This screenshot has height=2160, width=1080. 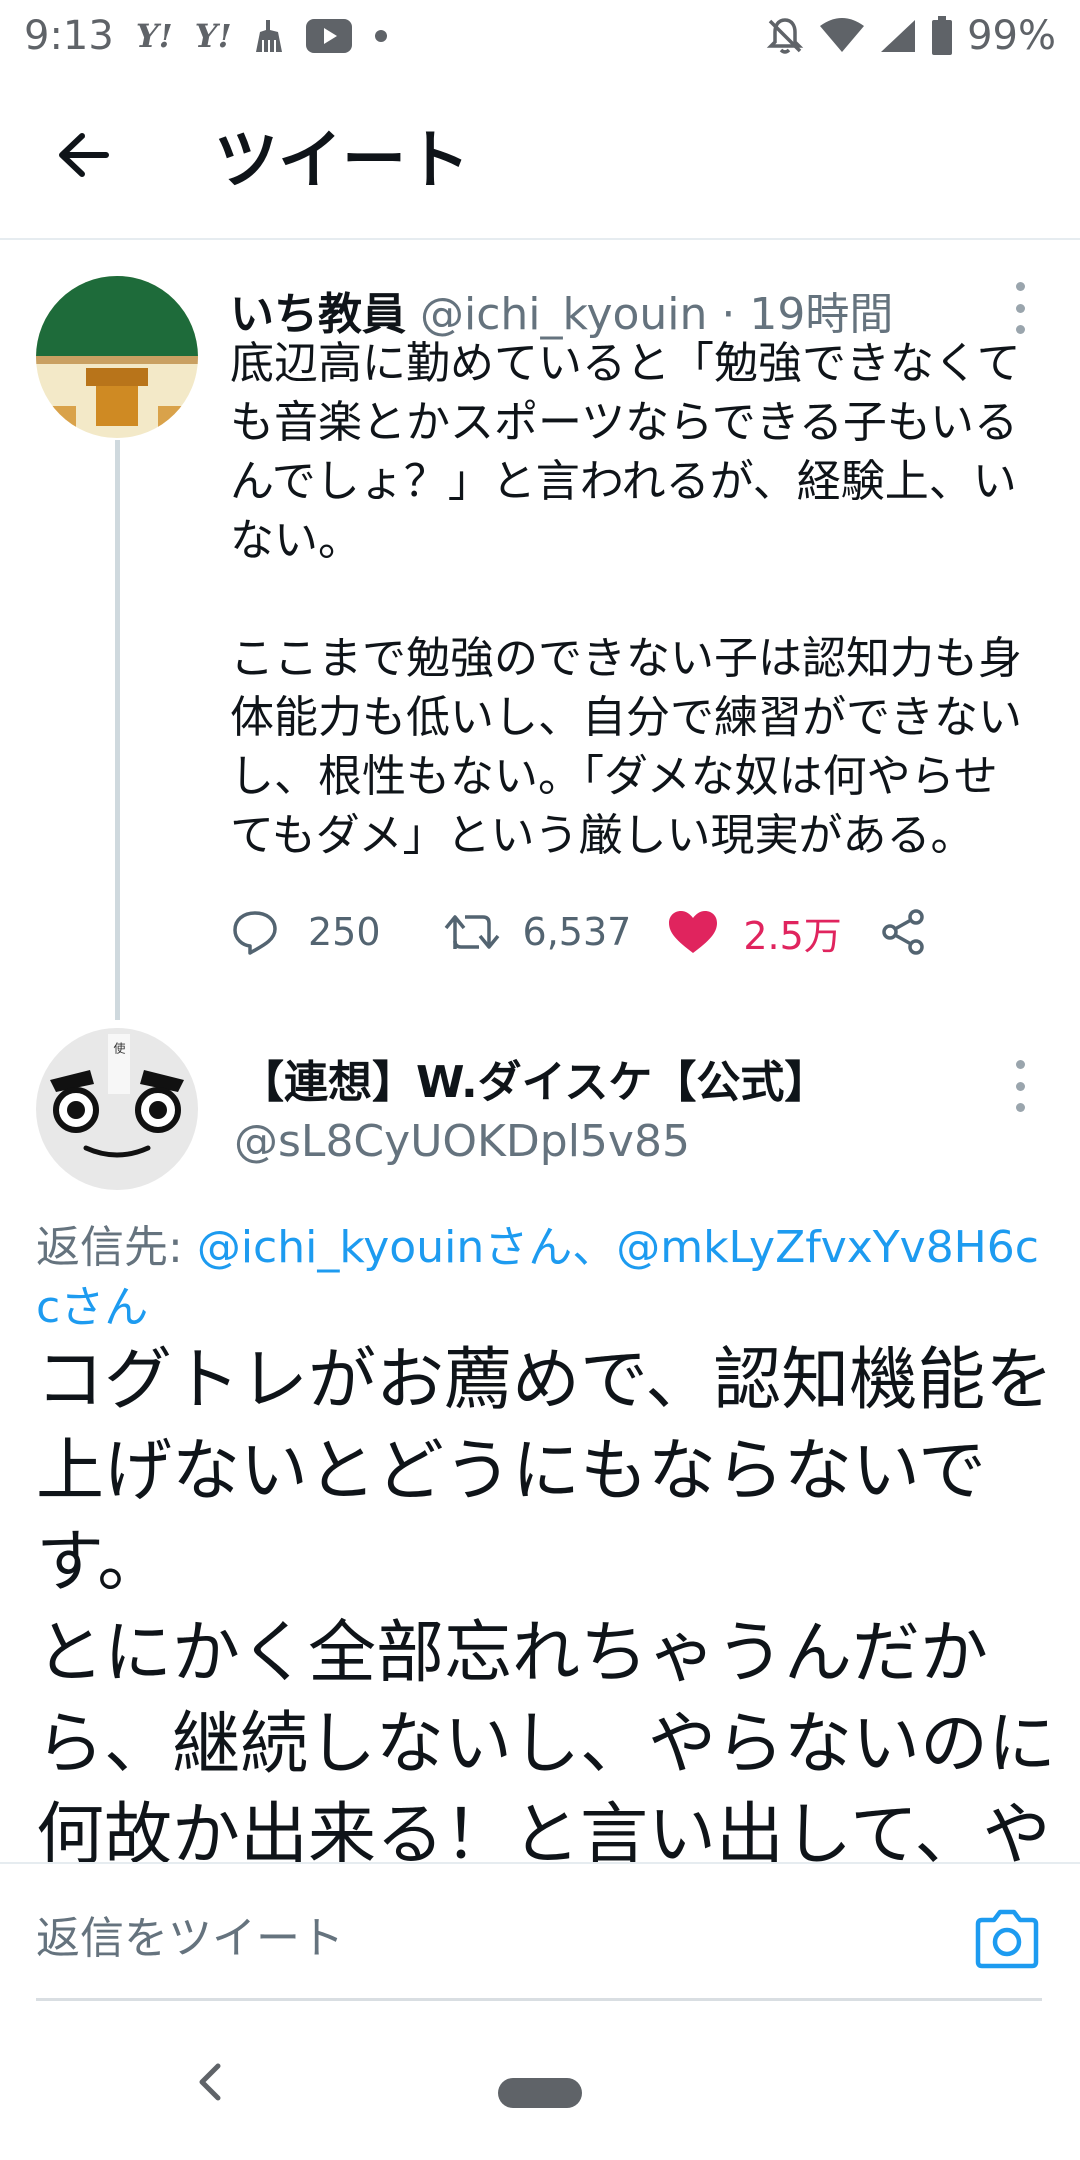 What do you see at coordinates (462, 1141) in the screenshot?
I see `author-handle: @sL8CyUOKDpl5v85` at bounding box center [462, 1141].